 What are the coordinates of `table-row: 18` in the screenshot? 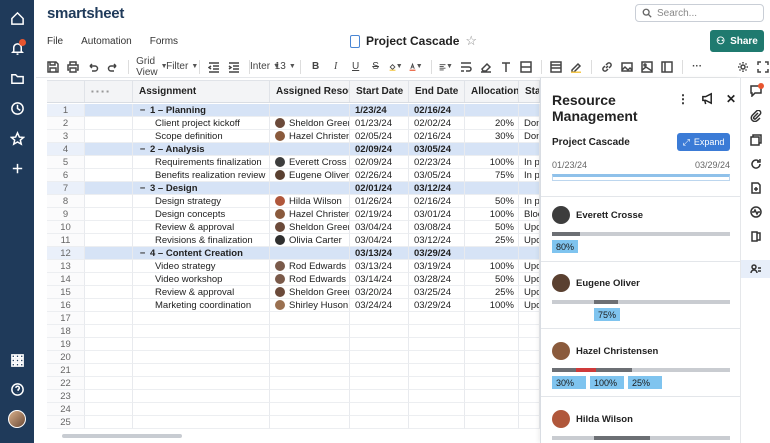 It's located at (293, 331).